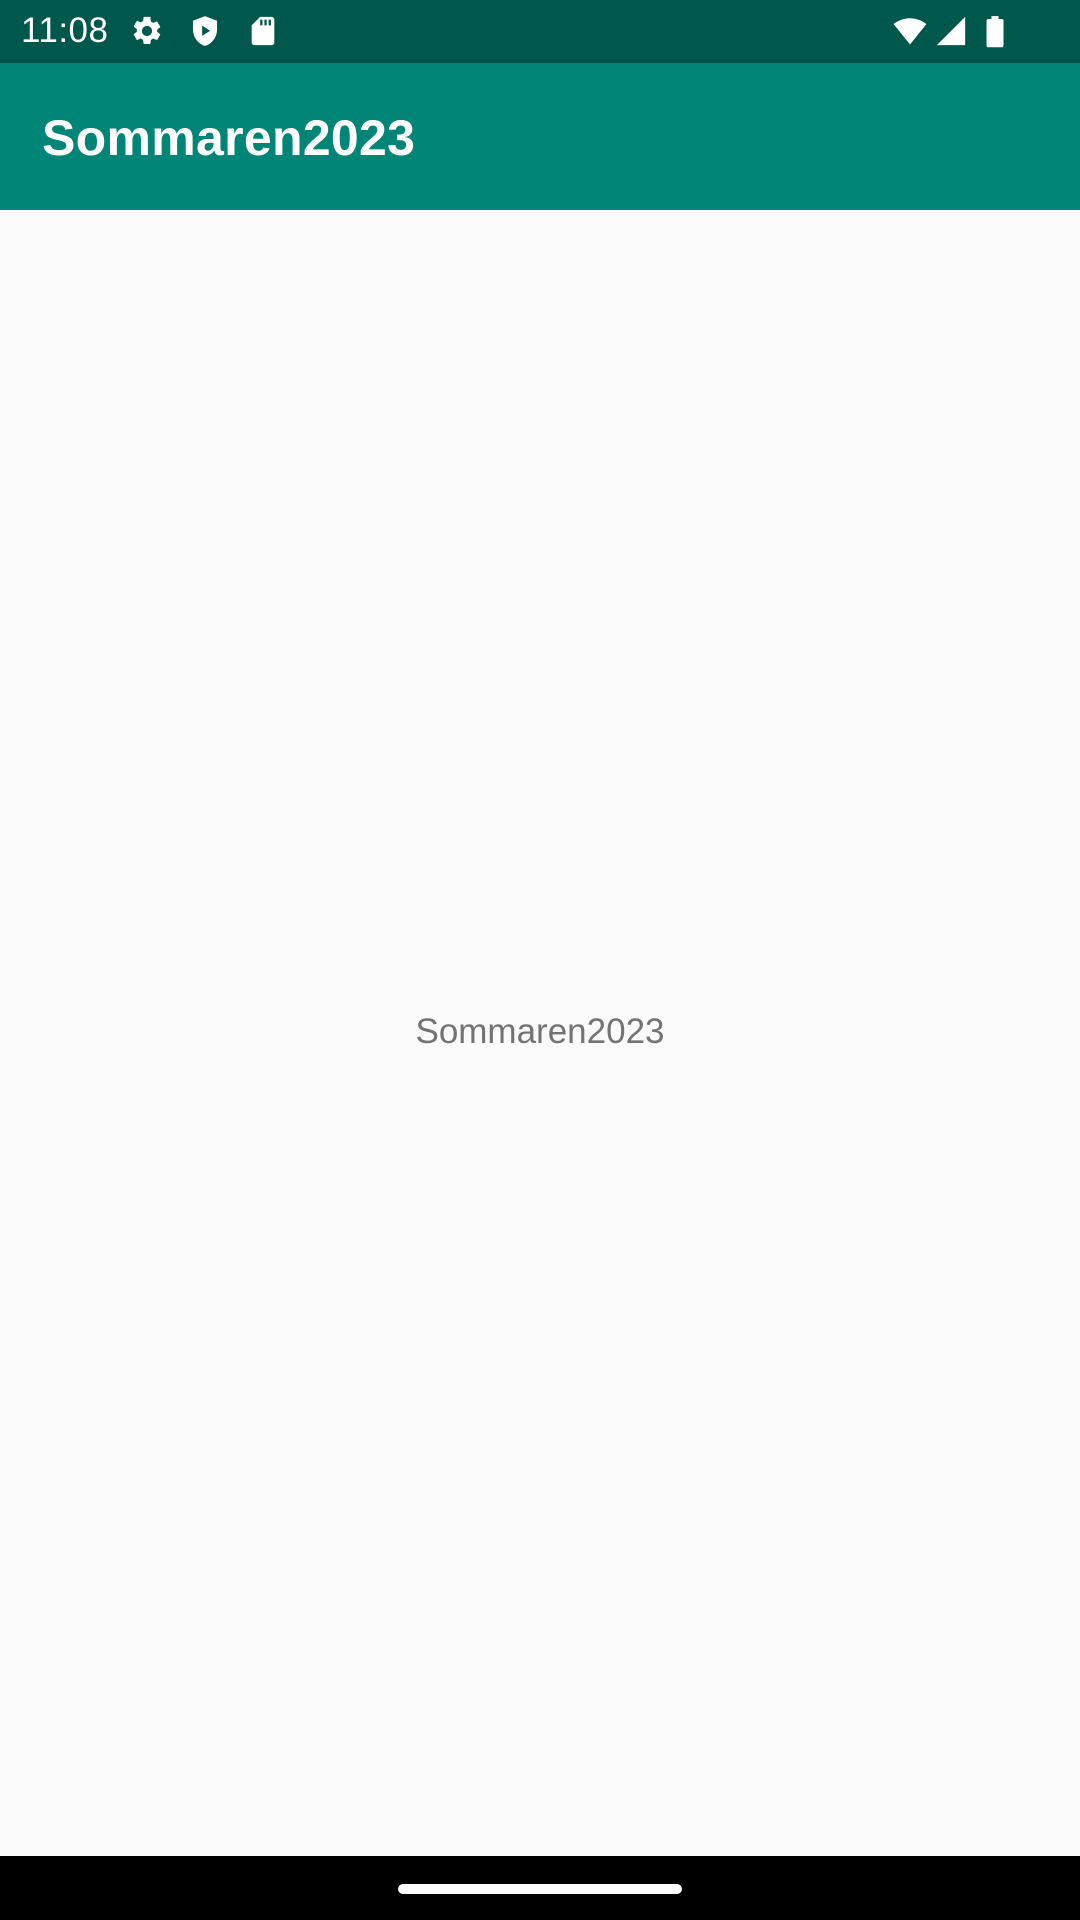  I want to click on home-handle, so click(540, 1889).